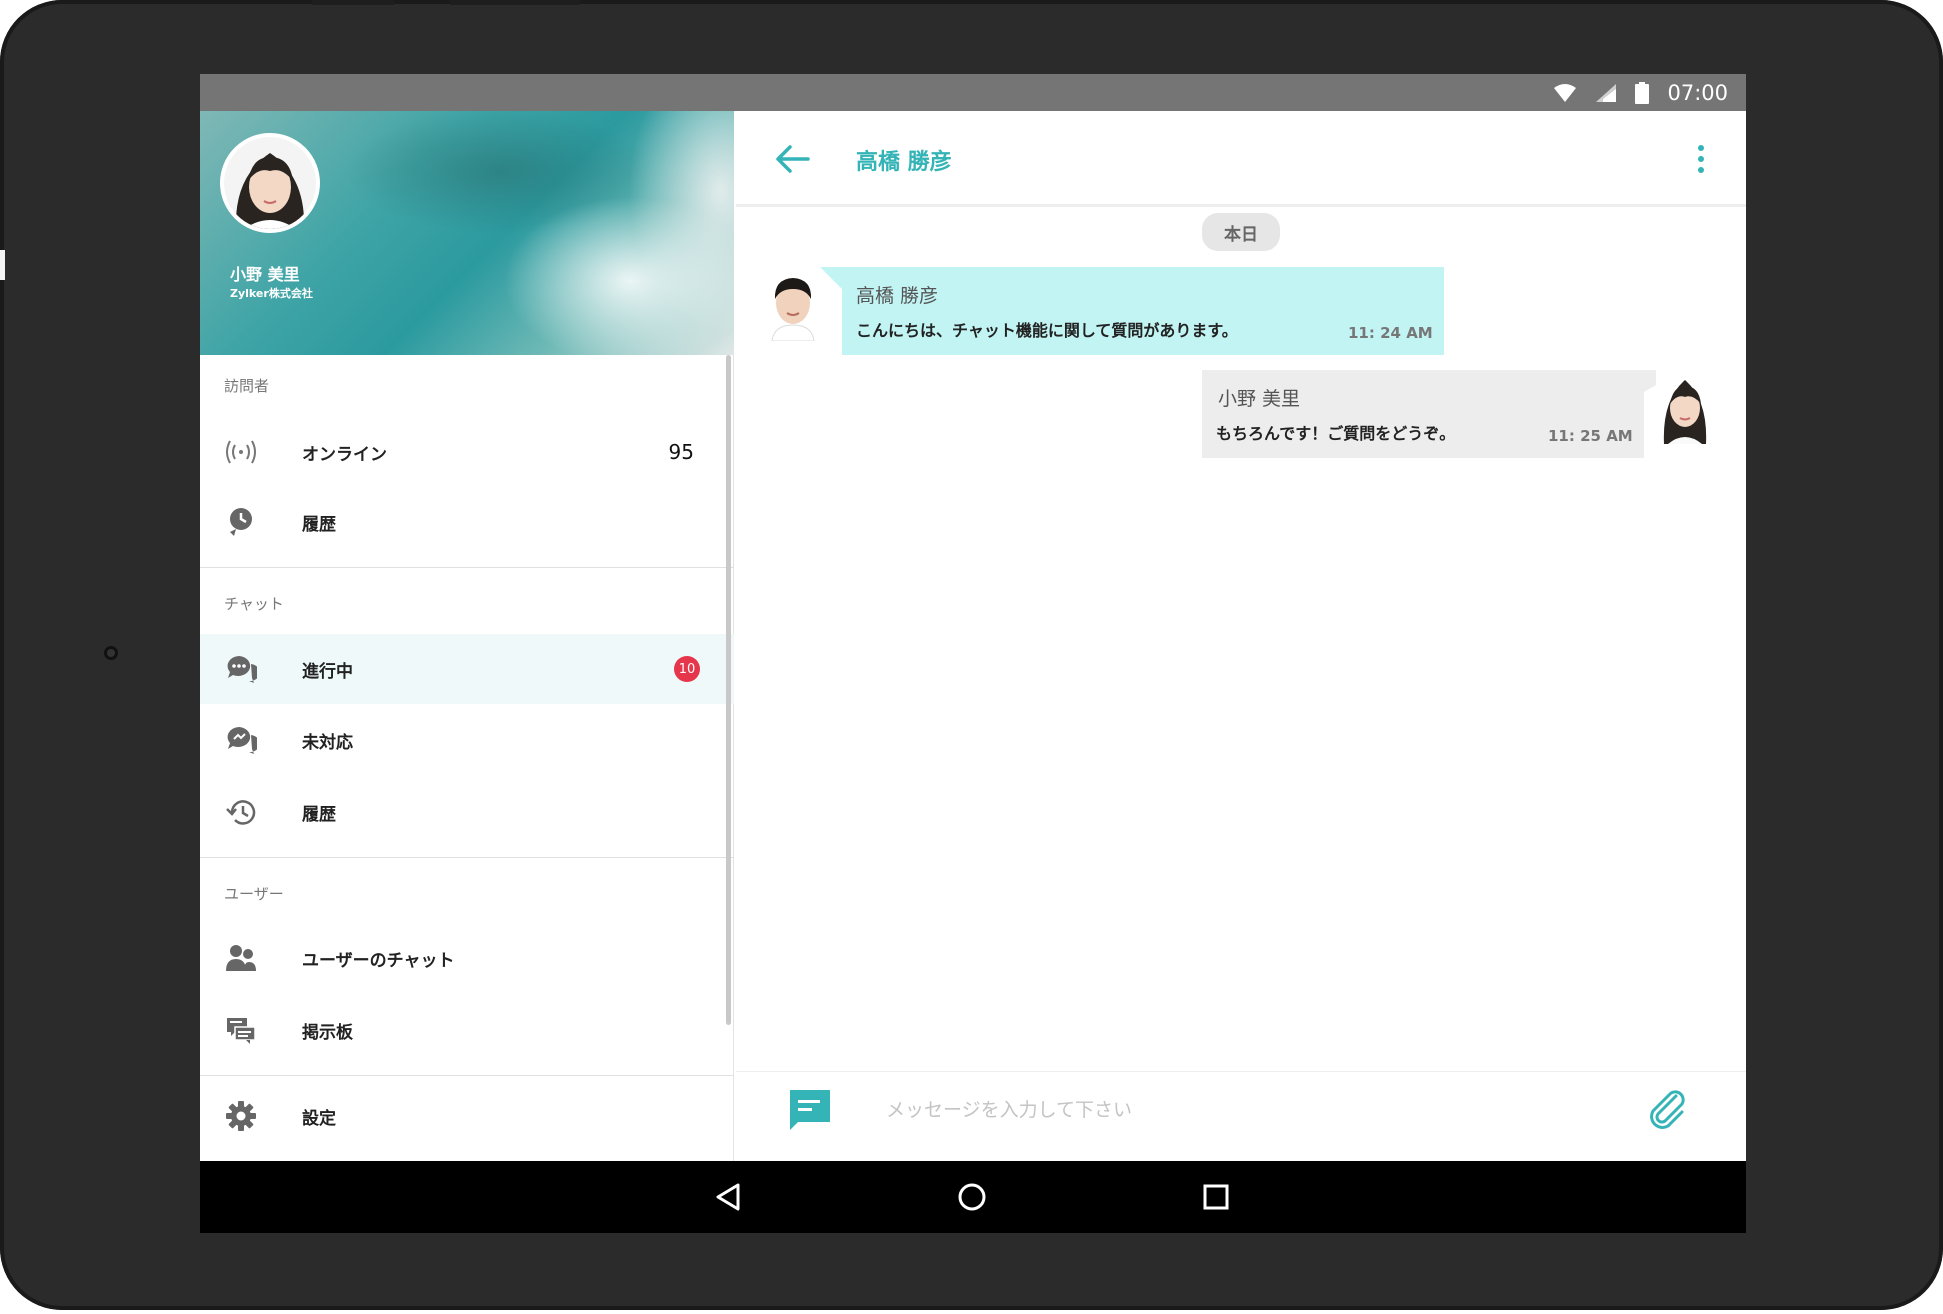 Image resolution: width=1943 pixels, height=1314 pixels. What do you see at coordinates (1336, 433) in the screenshot?
I see `message-text: もちろんです！ご質問をどうぞ。` at bounding box center [1336, 433].